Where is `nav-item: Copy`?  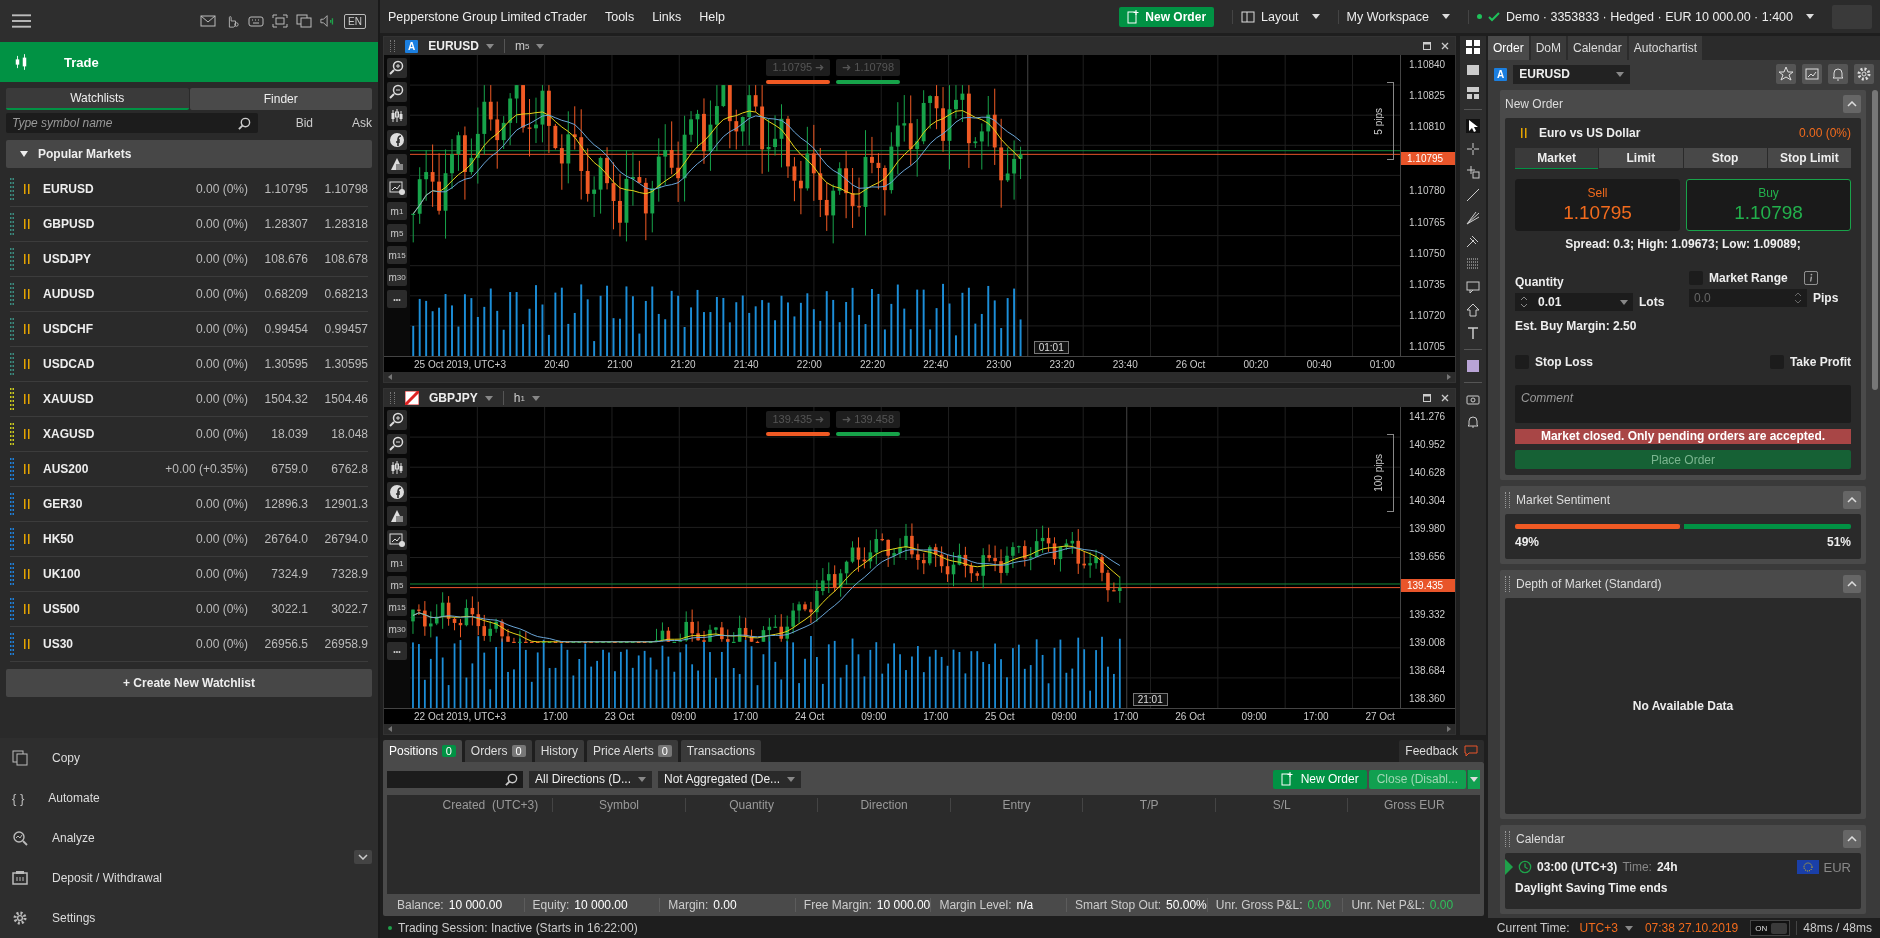
nav-item: Copy is located at coordinates (189, 758).